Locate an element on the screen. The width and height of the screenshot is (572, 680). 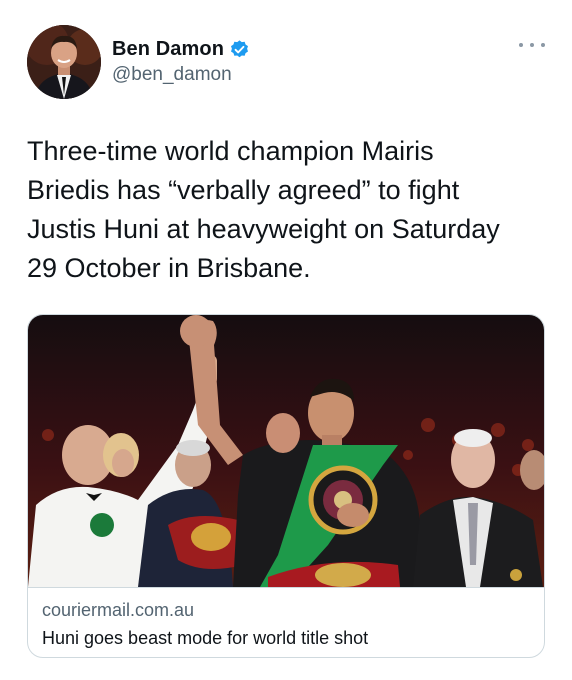
verified-badge-icon is located at coordinates (239, 49).